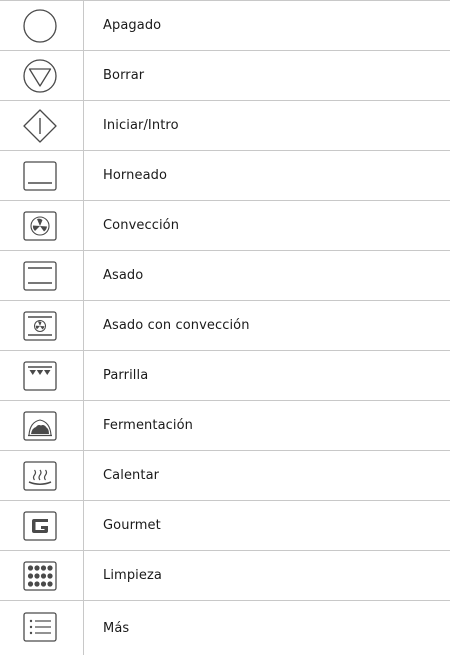 The width and height of the screenshot is (450, 655). What do you see at coordinates (126, 375) in the screenshot?
I see `legend-label: Parrilla` at bounding box center [126, 375].